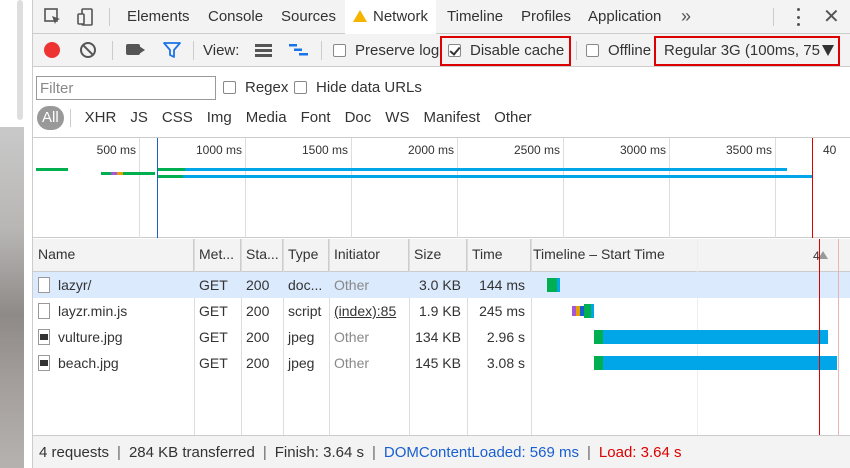  What do you see at coordinates (86, 17) in the screenshot?
I see `device-toolbar-icon` at bounding box center [86, 17].